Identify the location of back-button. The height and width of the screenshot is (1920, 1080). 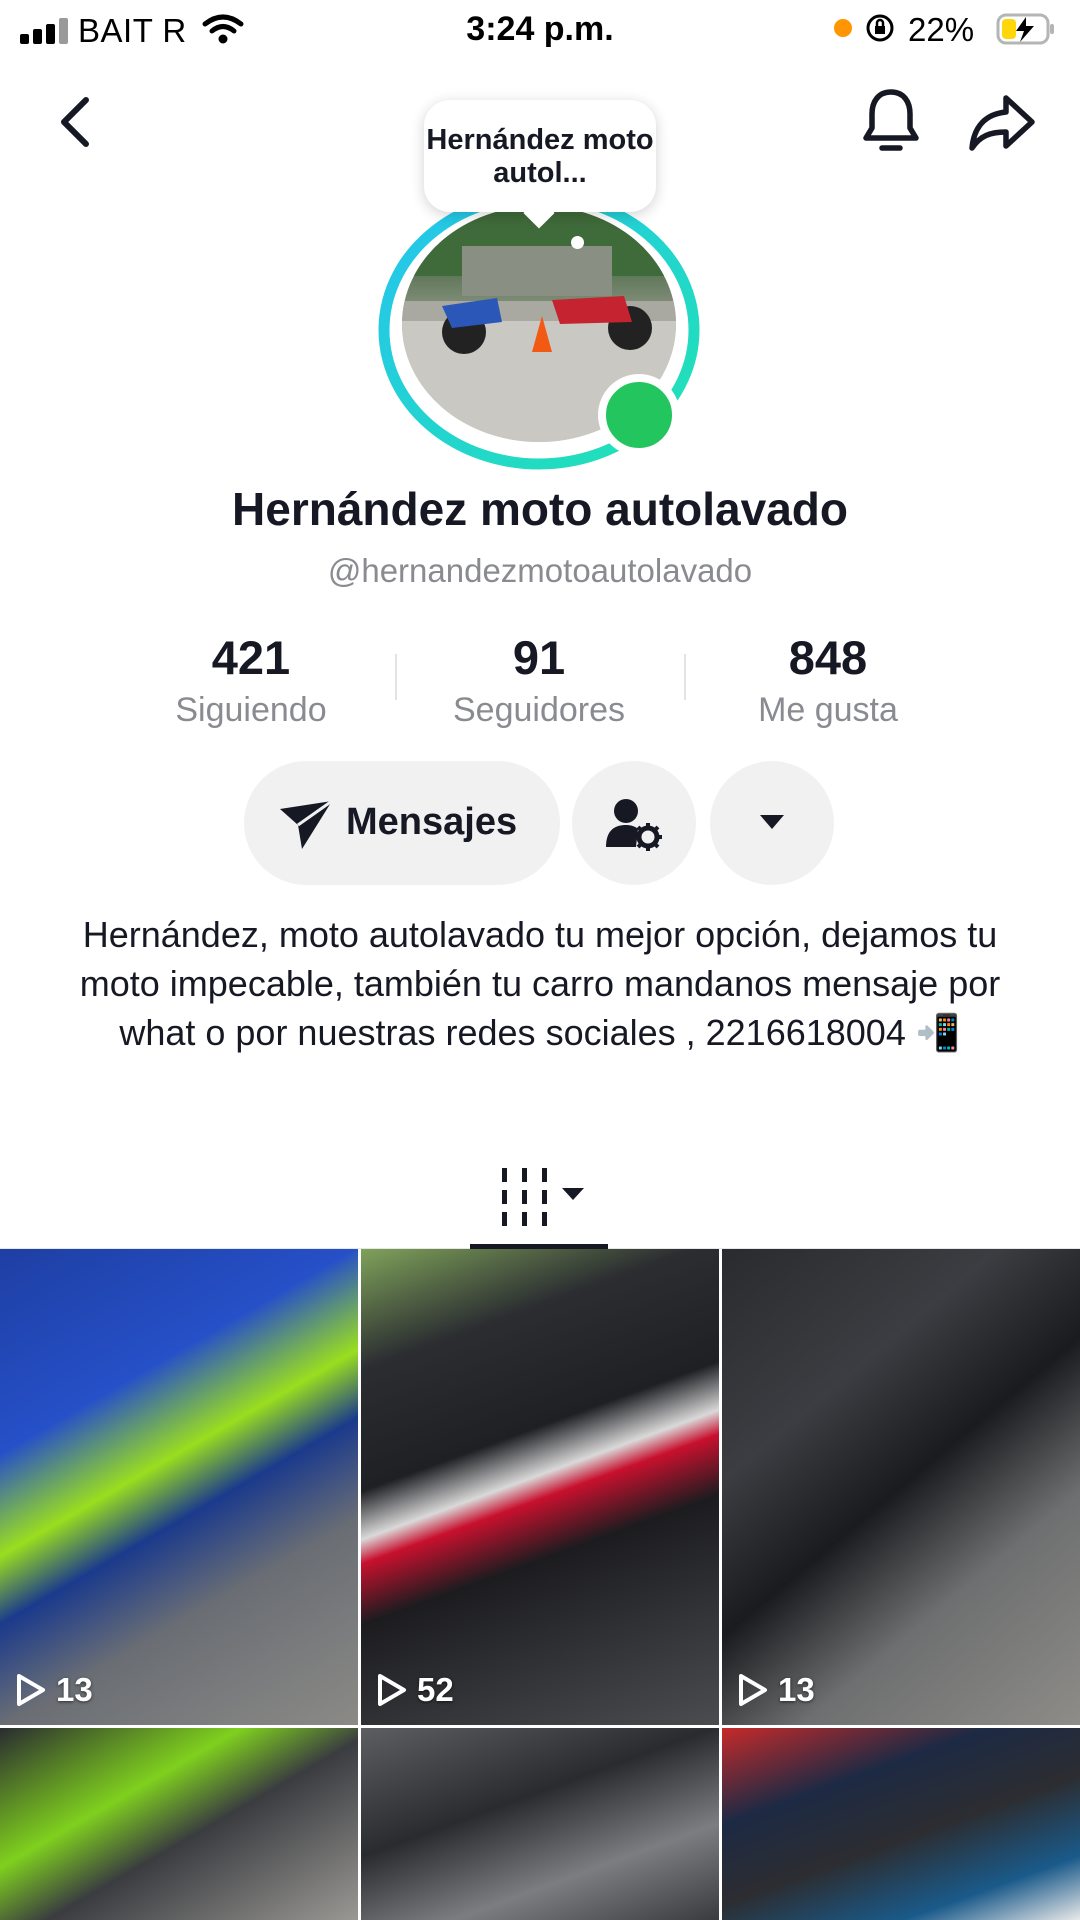
(75, 122).